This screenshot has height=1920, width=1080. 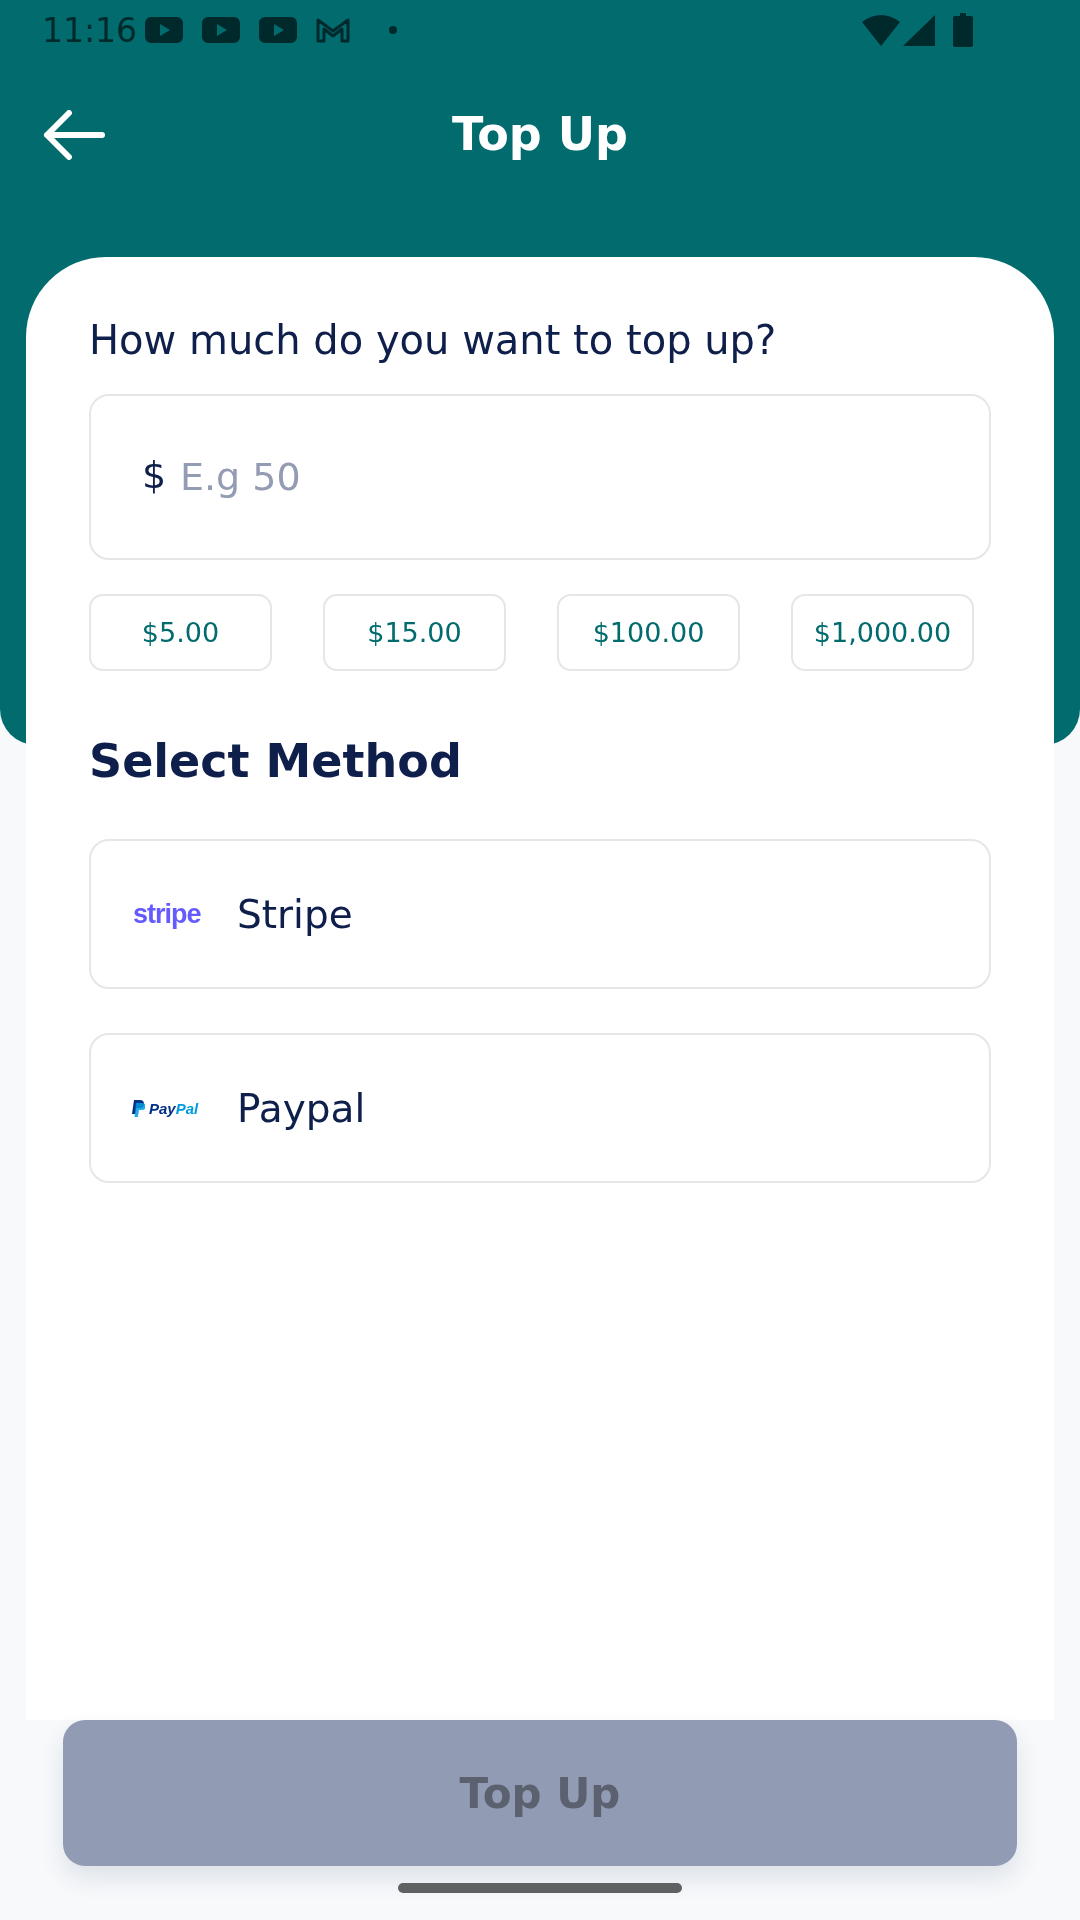 I want to click on amount-preset-button: $1,000.00, so click(x=882, y=632).